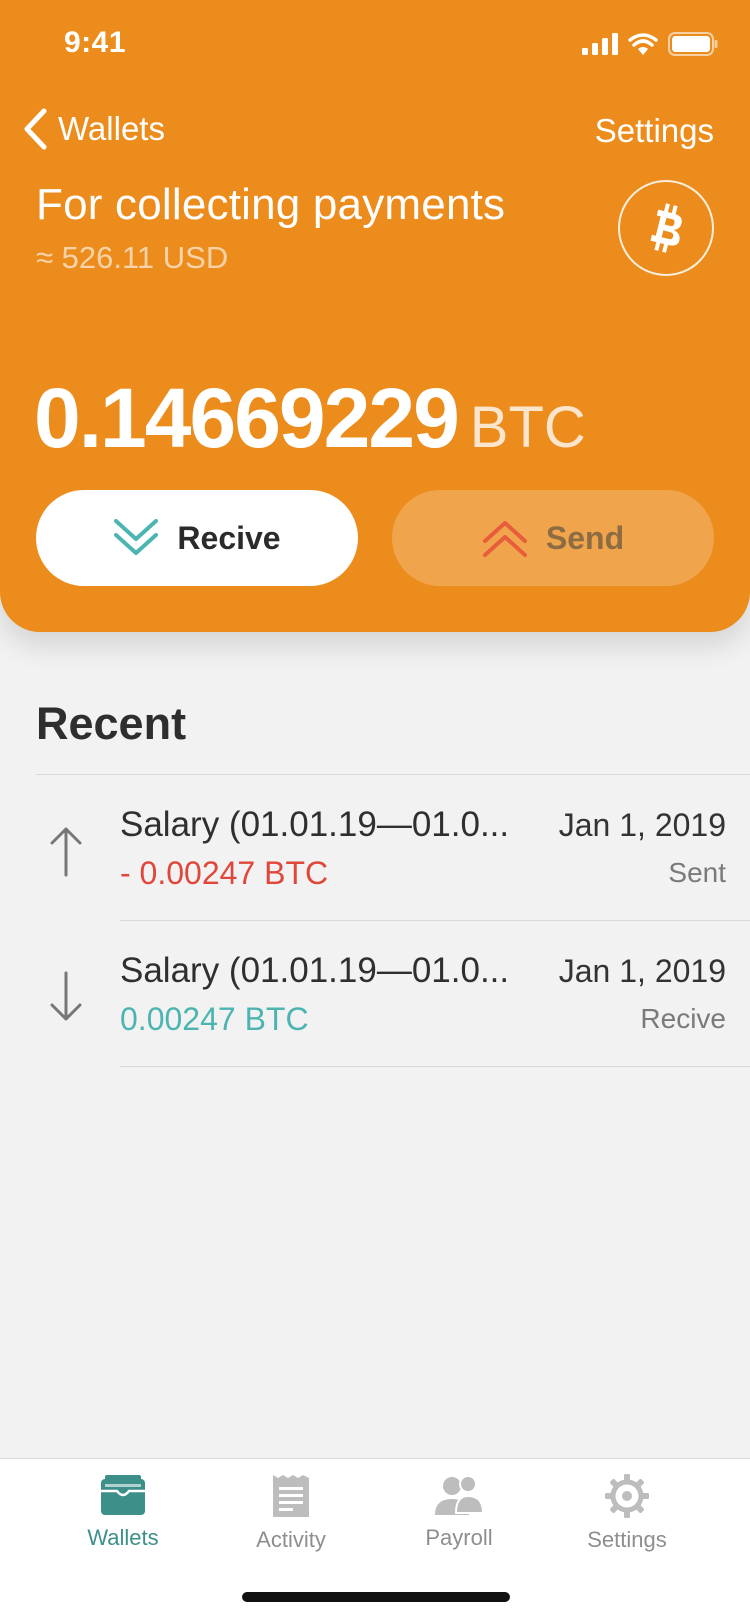 The width and height of the screenshot is (750, 1624). Describe the element at coordinates (214, 1019) in the screenshot. I see `transaction-amount: 0.00247 BTC` at that location.